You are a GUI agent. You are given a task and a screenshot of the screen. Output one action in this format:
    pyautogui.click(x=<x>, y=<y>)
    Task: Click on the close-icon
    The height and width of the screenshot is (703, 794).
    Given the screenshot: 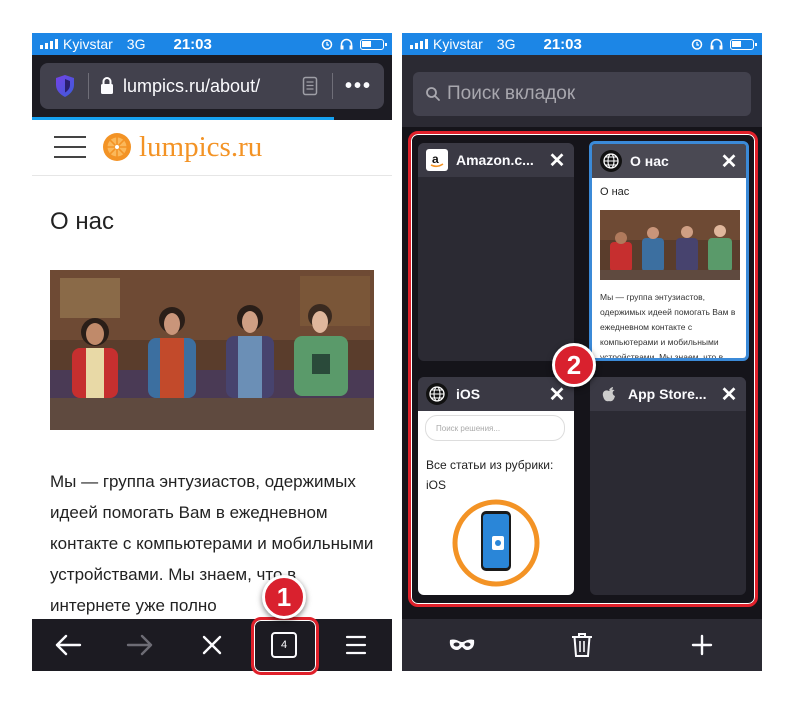 What is the action you would take?
    pyautogui.click(x=212, y=645)
    